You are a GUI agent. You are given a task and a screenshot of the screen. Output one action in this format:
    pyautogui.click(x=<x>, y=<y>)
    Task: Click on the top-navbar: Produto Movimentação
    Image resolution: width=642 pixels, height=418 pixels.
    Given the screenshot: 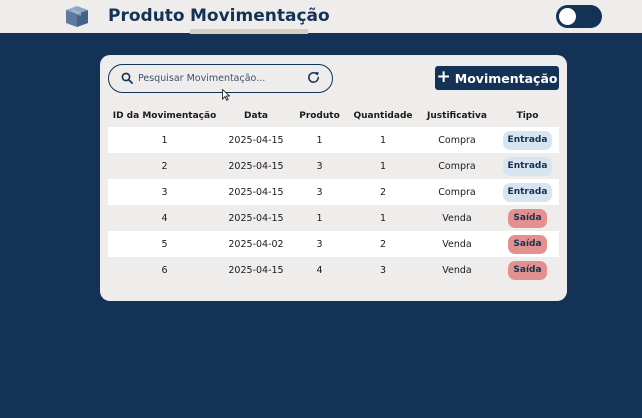 What is the action you would take?
    pyautogui.click(x=321, y=17)
    